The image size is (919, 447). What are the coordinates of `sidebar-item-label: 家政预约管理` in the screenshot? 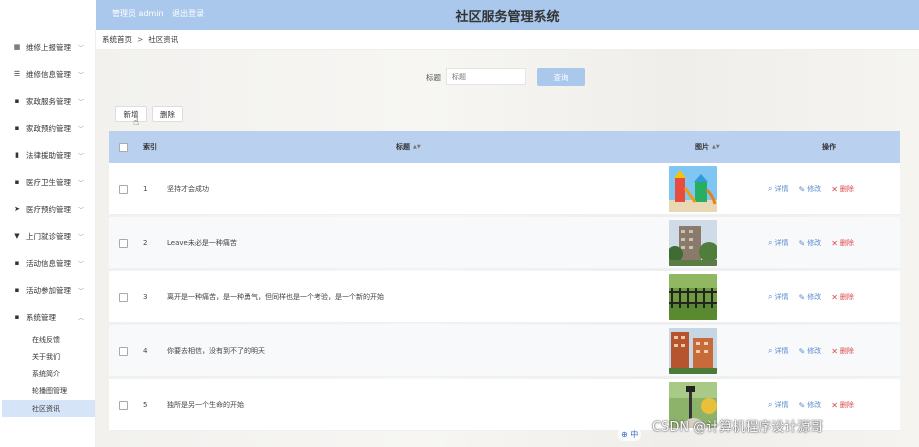 It's located at (48, 128).